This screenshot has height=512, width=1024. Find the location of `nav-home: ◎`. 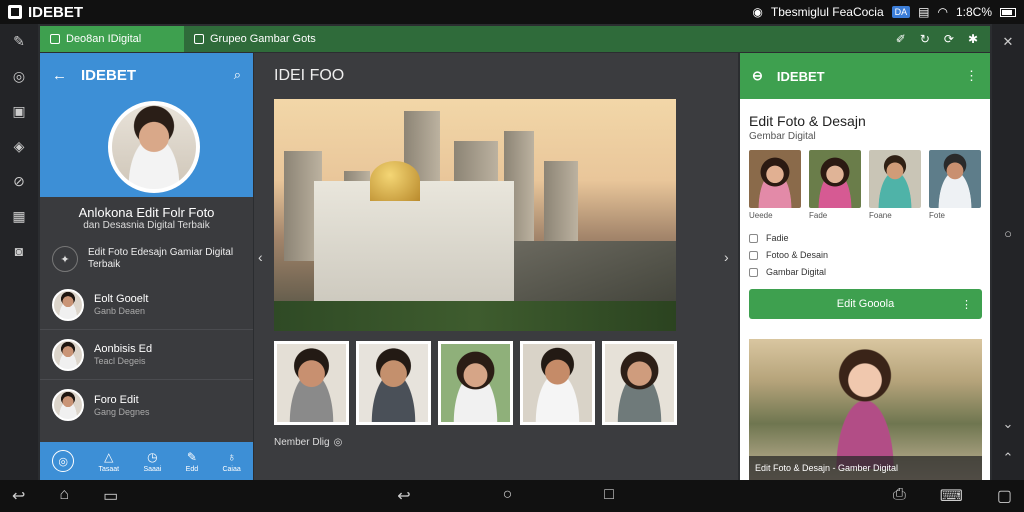

nav-home: ◎ is located at coordinates (63, 461).